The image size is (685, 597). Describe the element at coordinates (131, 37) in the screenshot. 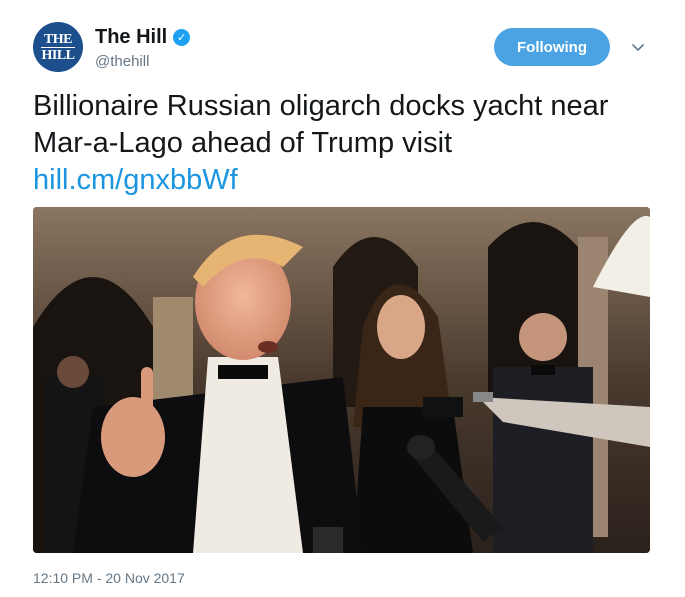

I see `display-name: The Hill` at that location.